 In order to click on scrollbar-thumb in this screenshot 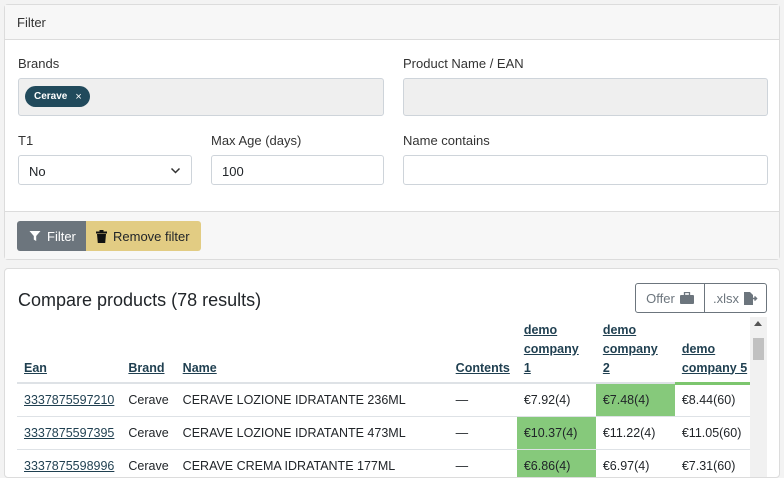, I will do `click(758, 349)`.